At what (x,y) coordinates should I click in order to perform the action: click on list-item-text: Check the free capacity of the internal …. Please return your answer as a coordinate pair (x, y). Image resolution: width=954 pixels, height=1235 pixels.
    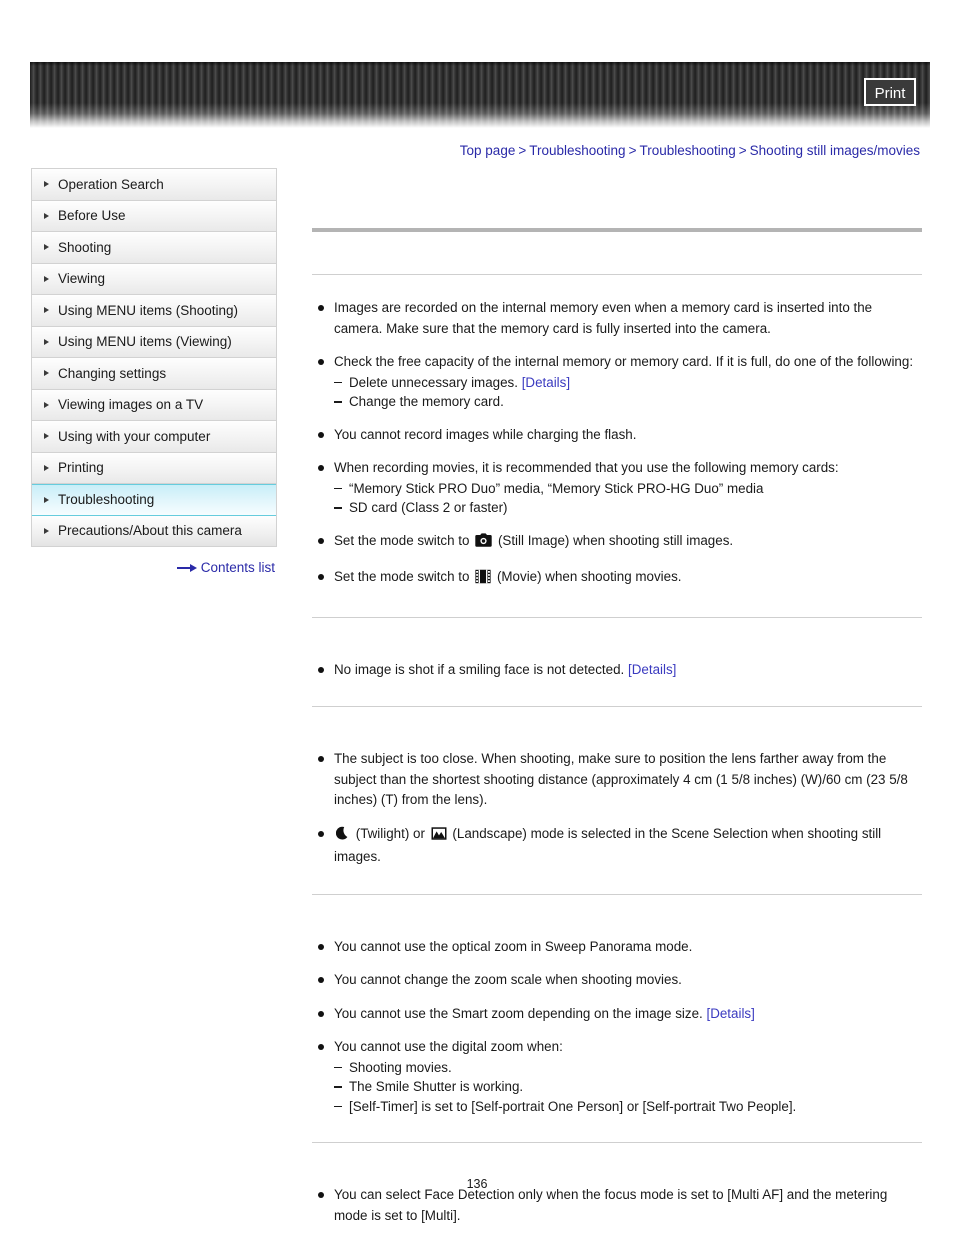
    Looking at the image, I should click on (624, 361).